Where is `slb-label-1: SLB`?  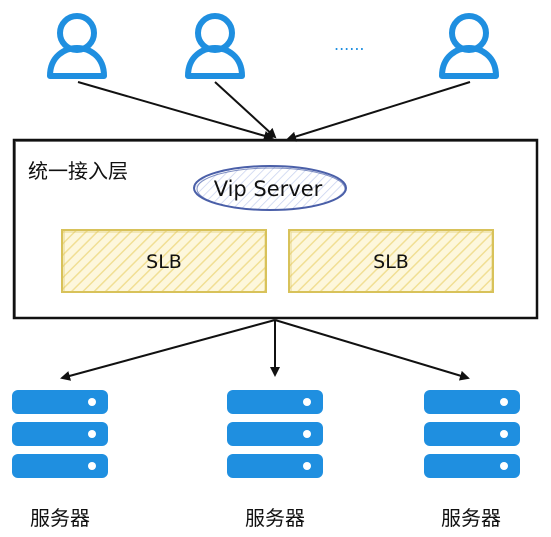
slb-label-1: SLB is located at coordinates (164, 262).